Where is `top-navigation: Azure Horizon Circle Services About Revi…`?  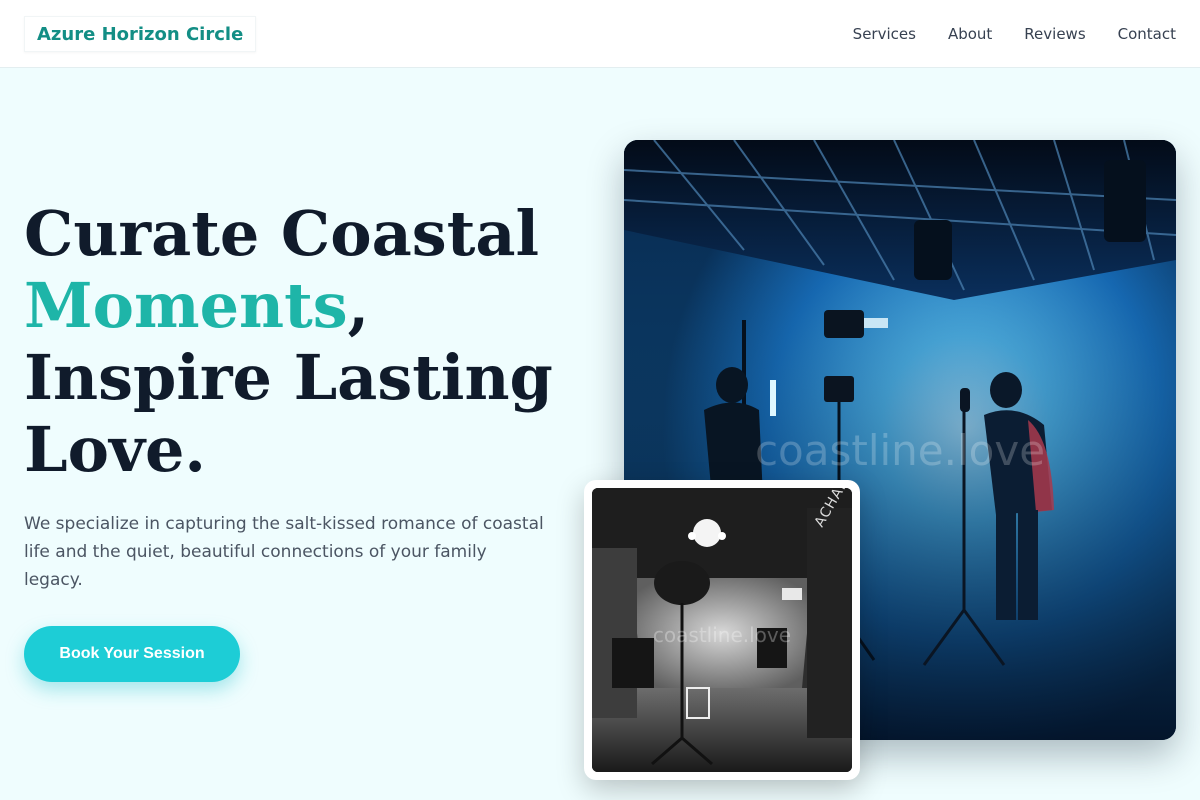 top-navigation: Azure Horizon Circle Services About Revi… is located at coordinates (600, 34).